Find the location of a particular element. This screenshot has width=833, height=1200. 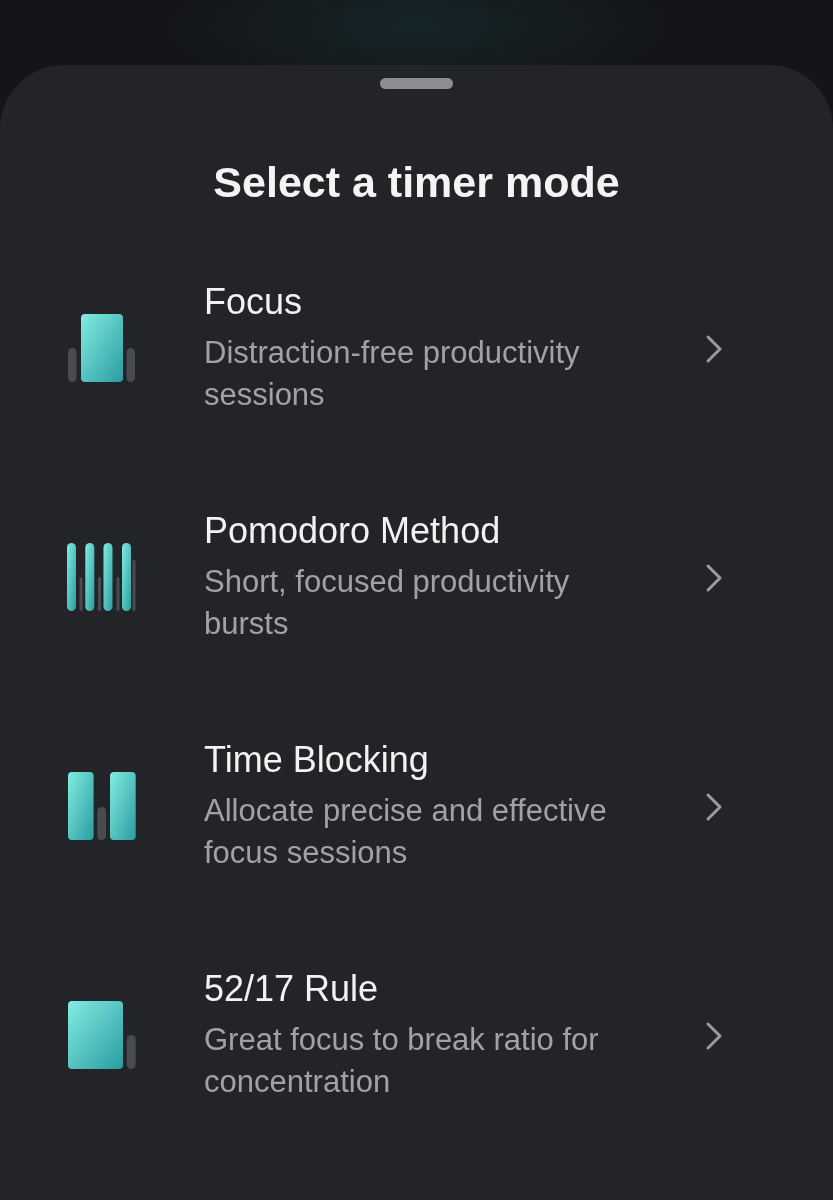

mode-description: Allocate precise and effective focus sessions is located at coordinates (406, 831).